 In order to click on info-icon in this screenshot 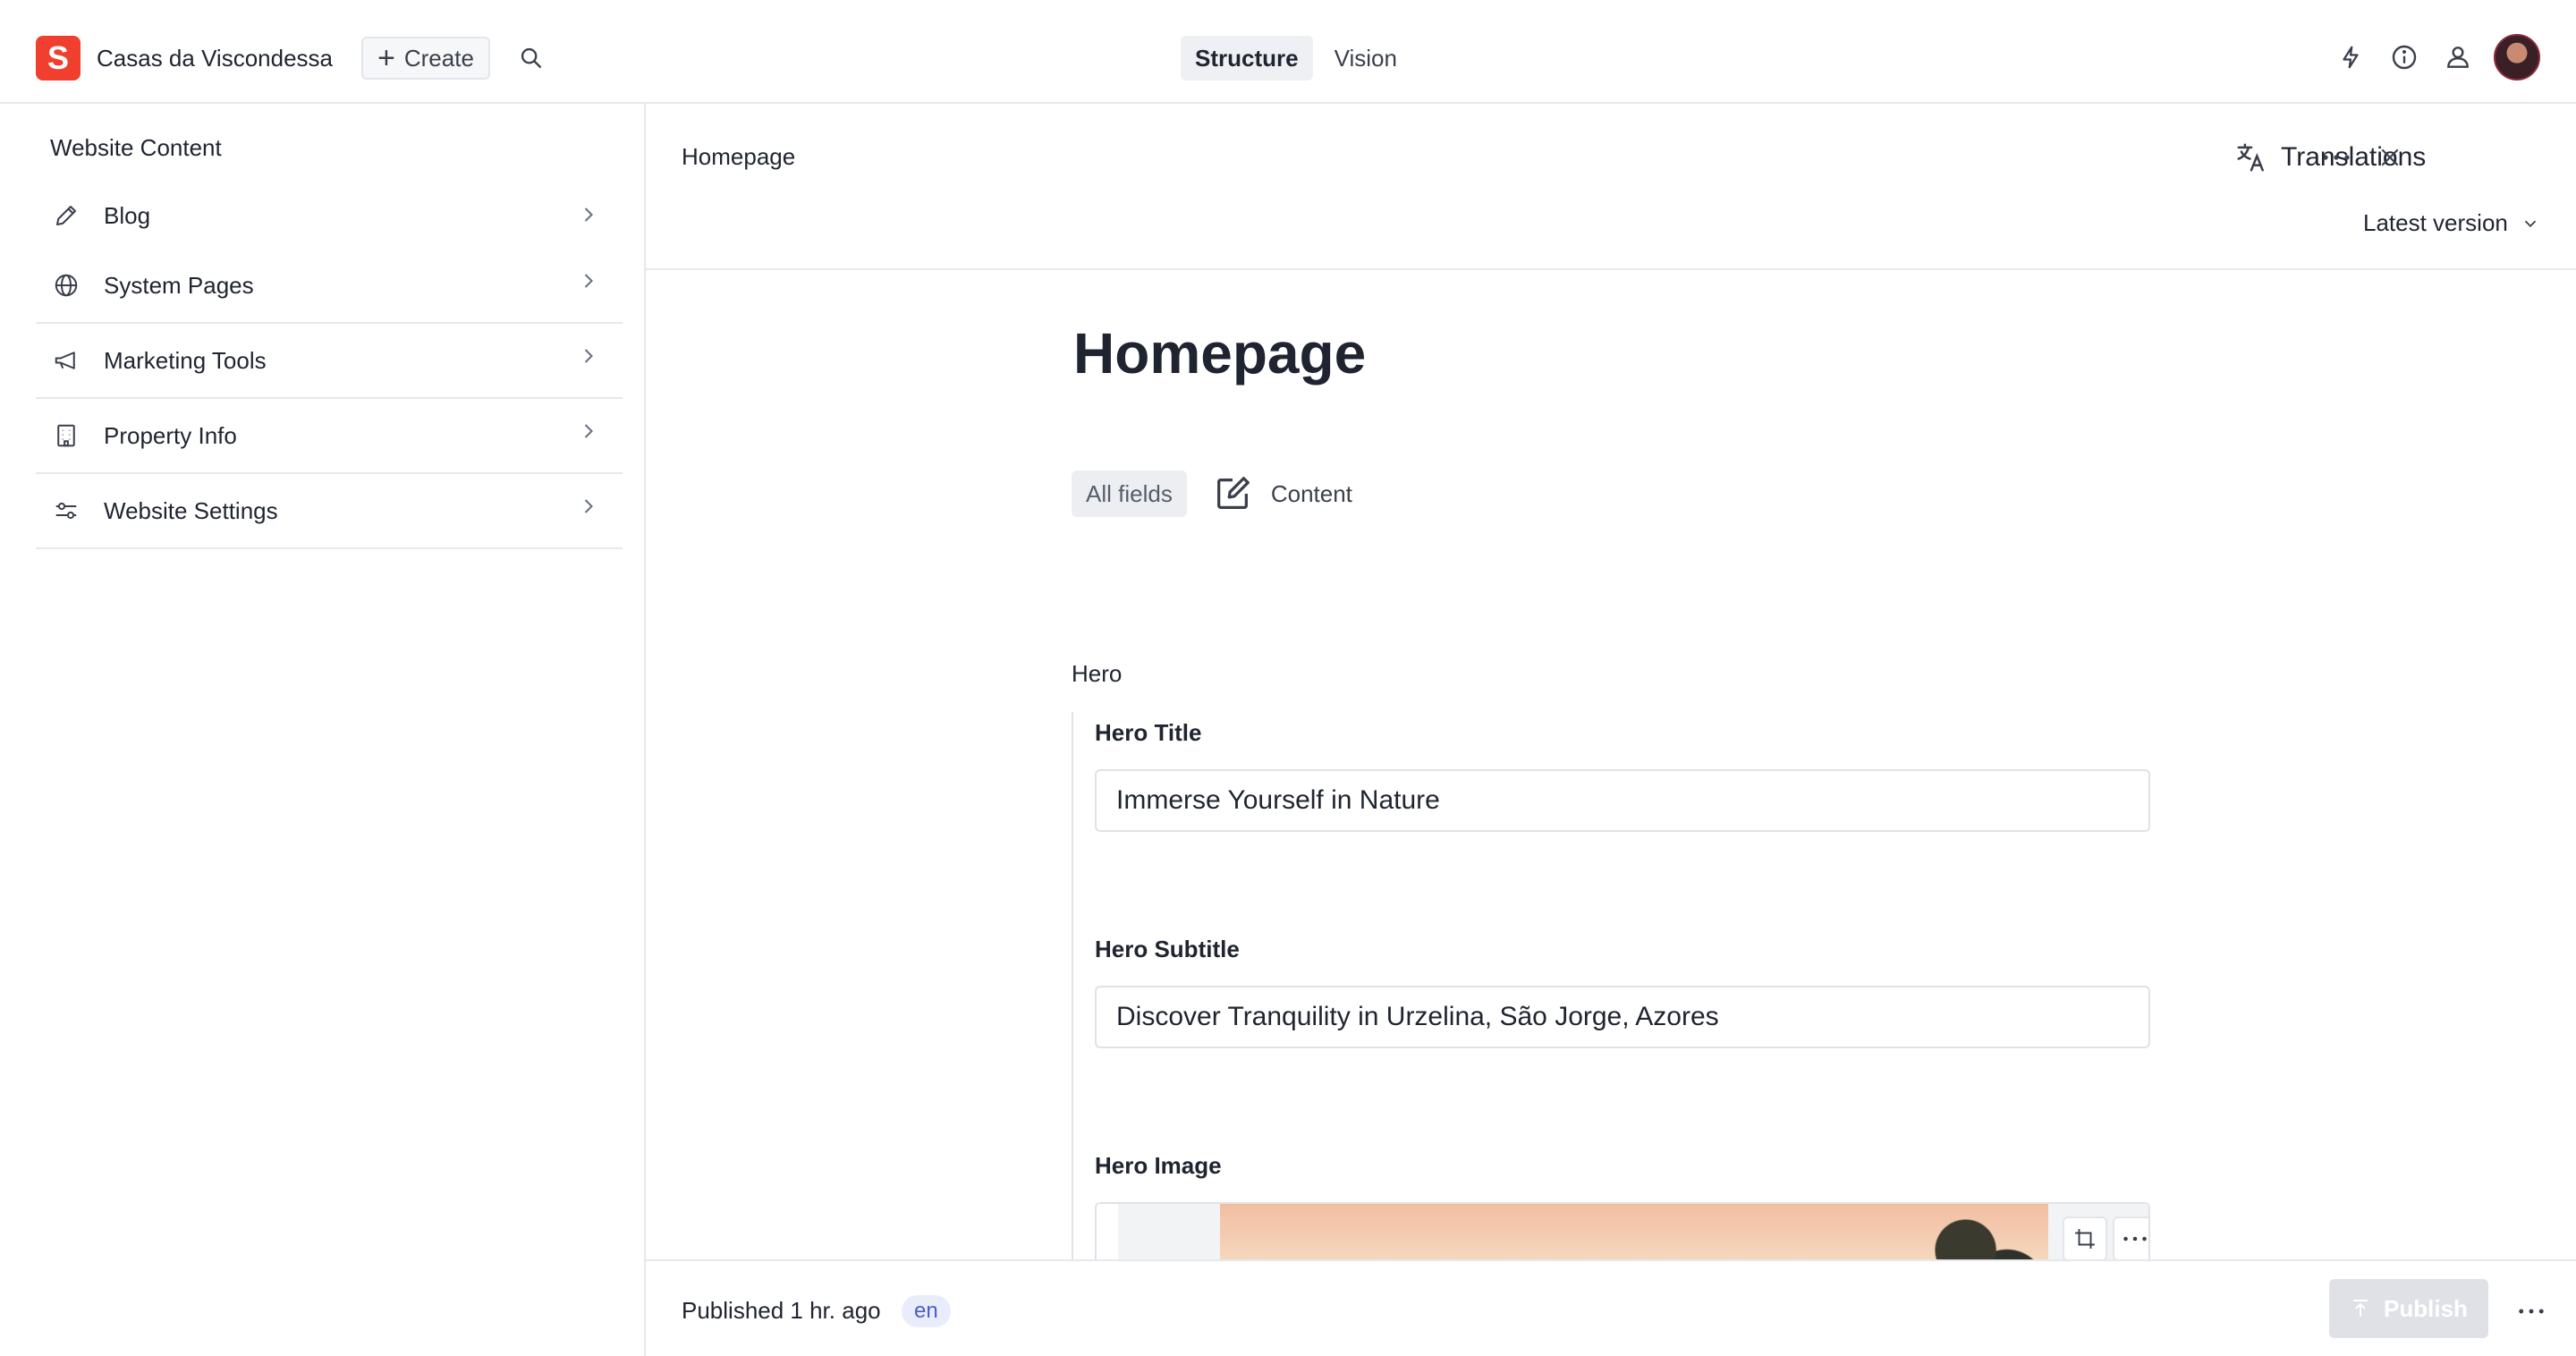, I will do `click(2404, 58)`.